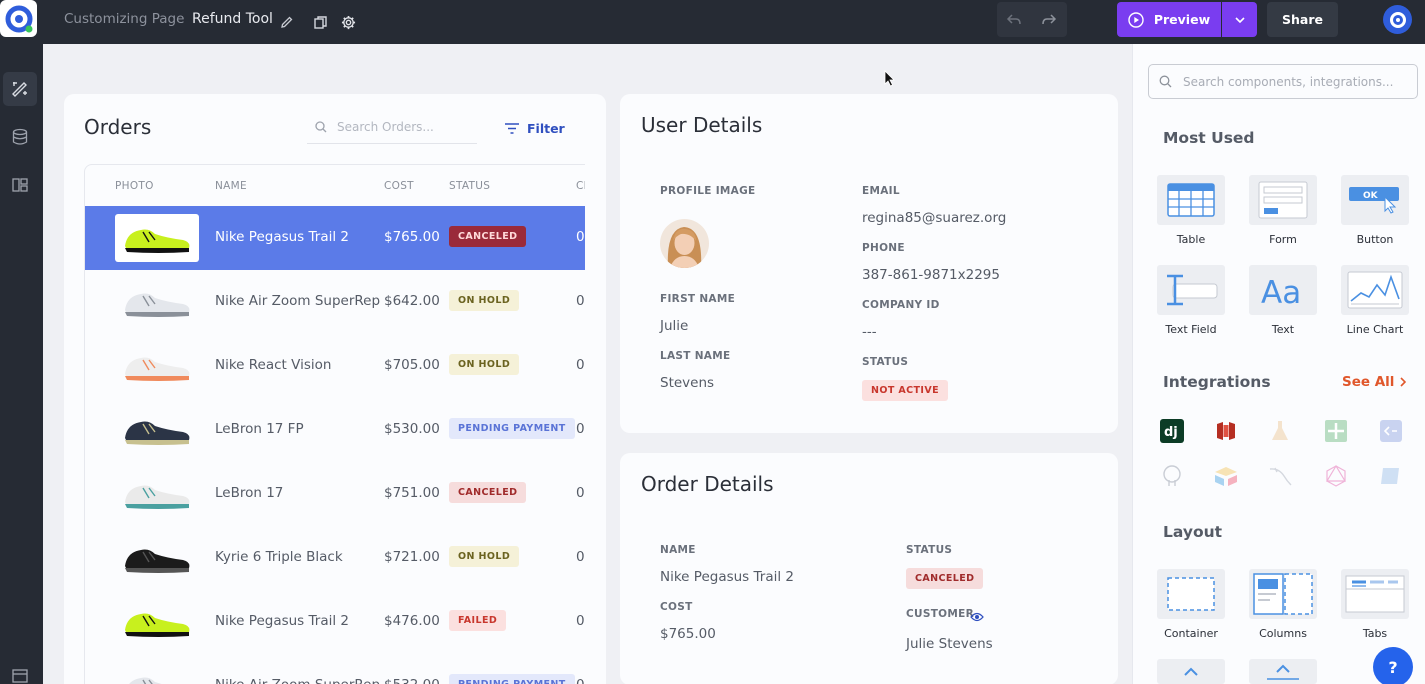 The height and width of the screenshot is (684, 1425). I want to click on button-component-tile: OK, so click(1375, 200).